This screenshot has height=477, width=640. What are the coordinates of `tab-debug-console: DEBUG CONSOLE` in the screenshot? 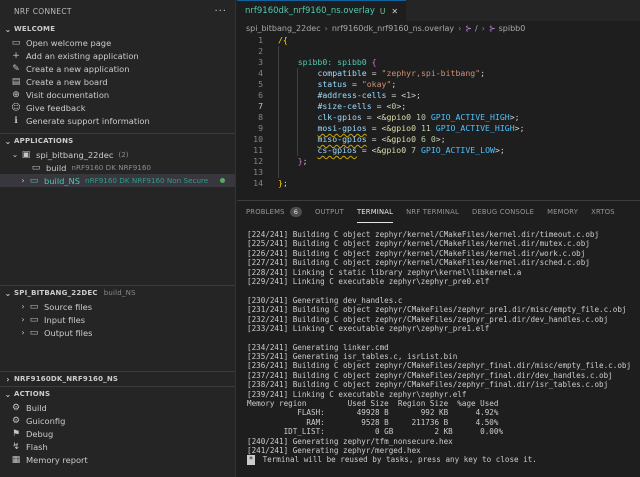 It's located at (503, 212).